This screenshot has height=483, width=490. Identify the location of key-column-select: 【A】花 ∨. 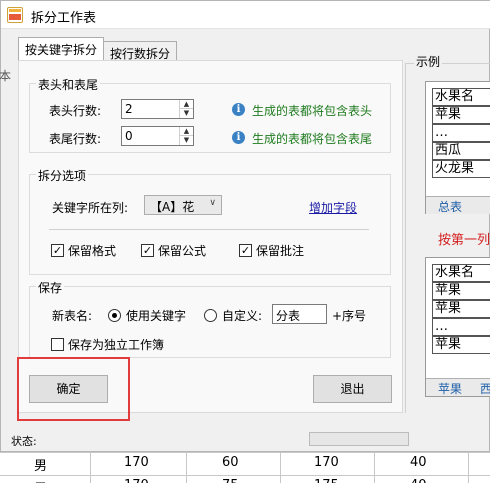
(183, 205).